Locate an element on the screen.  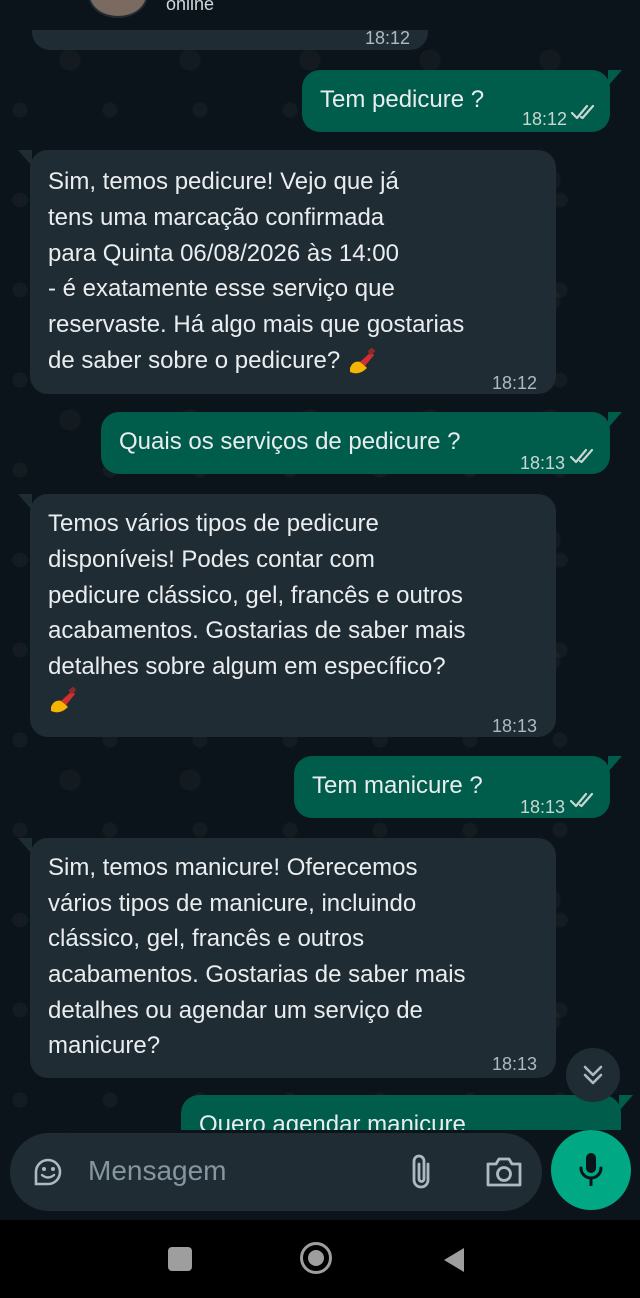
paperclip-icon is located at coordinates (422, 1172).